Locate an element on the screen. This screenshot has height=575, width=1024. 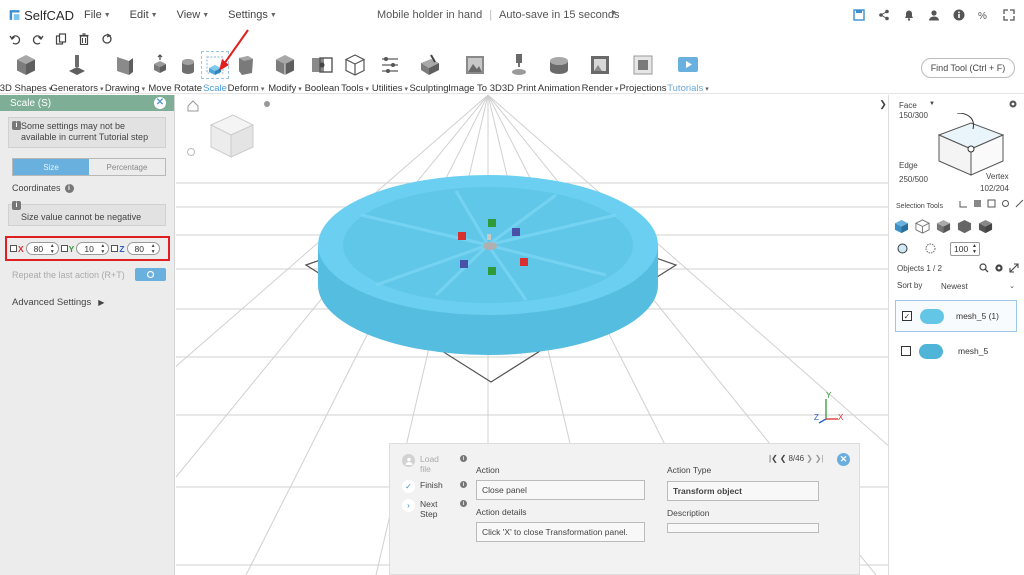
path-select-icon is located at coordinates (1019, 203).